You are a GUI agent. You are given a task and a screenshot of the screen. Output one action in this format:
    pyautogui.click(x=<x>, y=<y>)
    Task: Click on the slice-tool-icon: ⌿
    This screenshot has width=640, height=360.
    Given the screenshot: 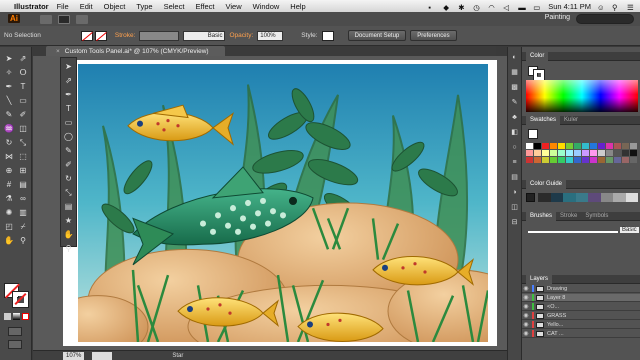 What is the action you would take?
    pyautogui.click(x=23, y=226)
    